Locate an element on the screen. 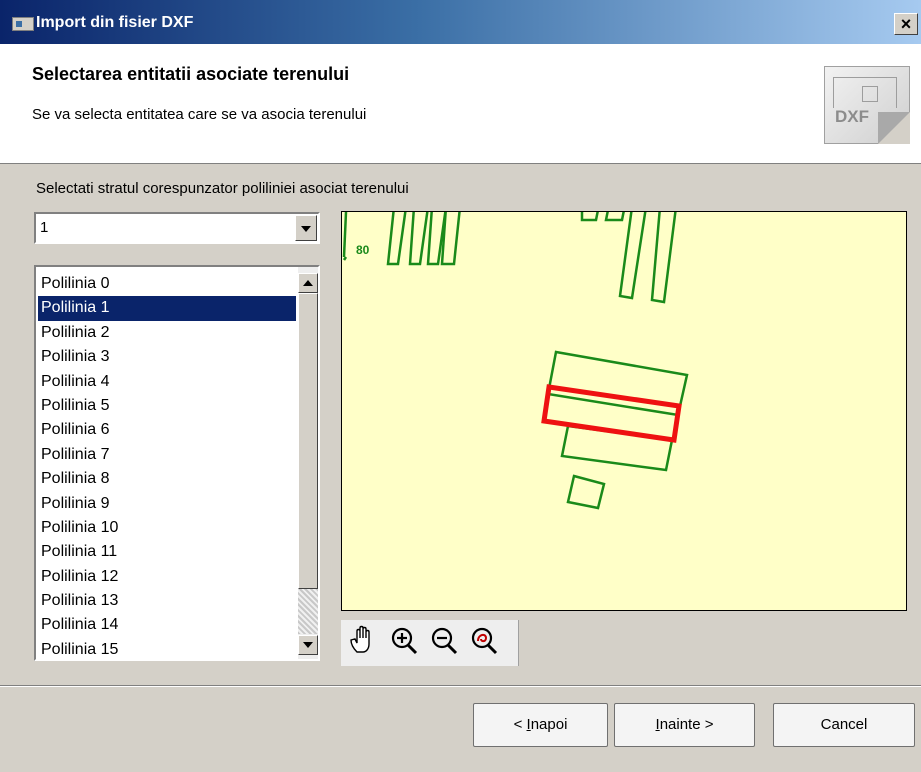 The width and height of the screenshot is (921, 772). app-icon is located at coordinates (23, 24).